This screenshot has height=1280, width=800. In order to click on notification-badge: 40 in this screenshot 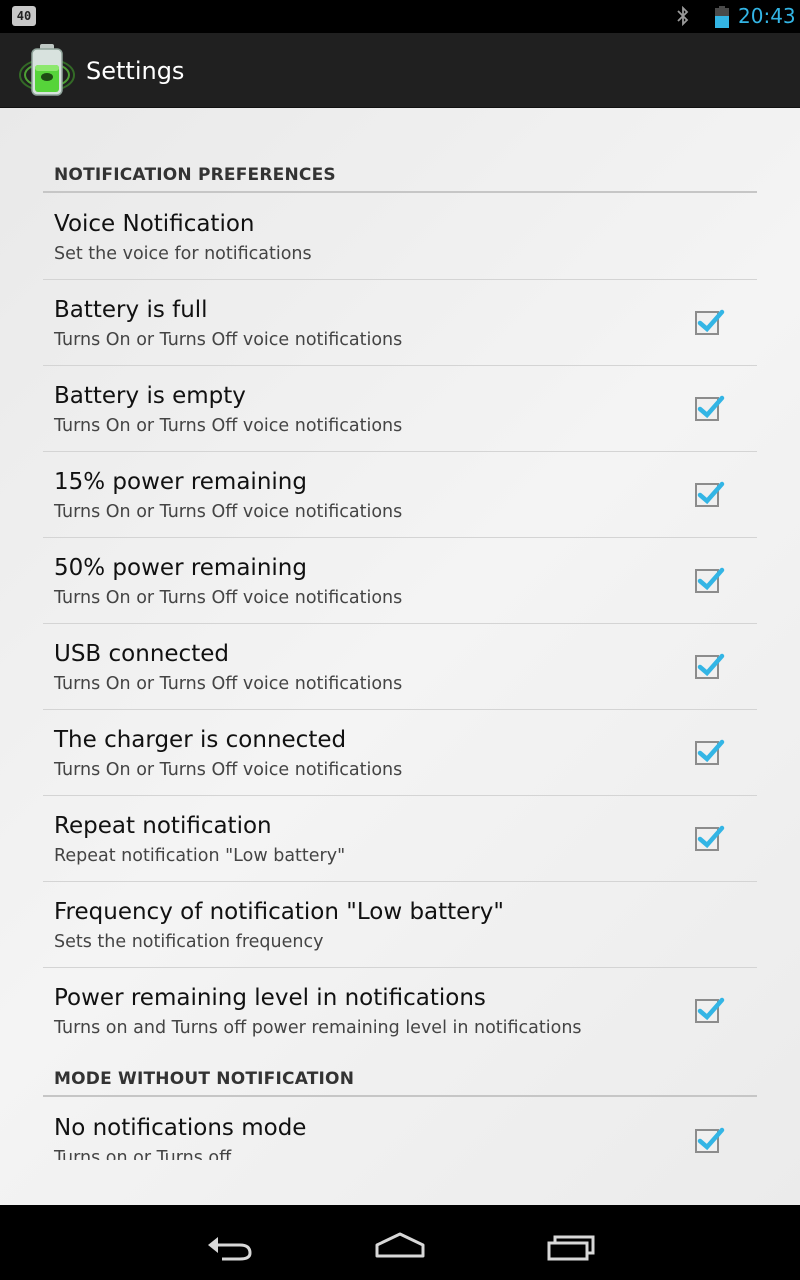, I will do `click(24, 16)`.